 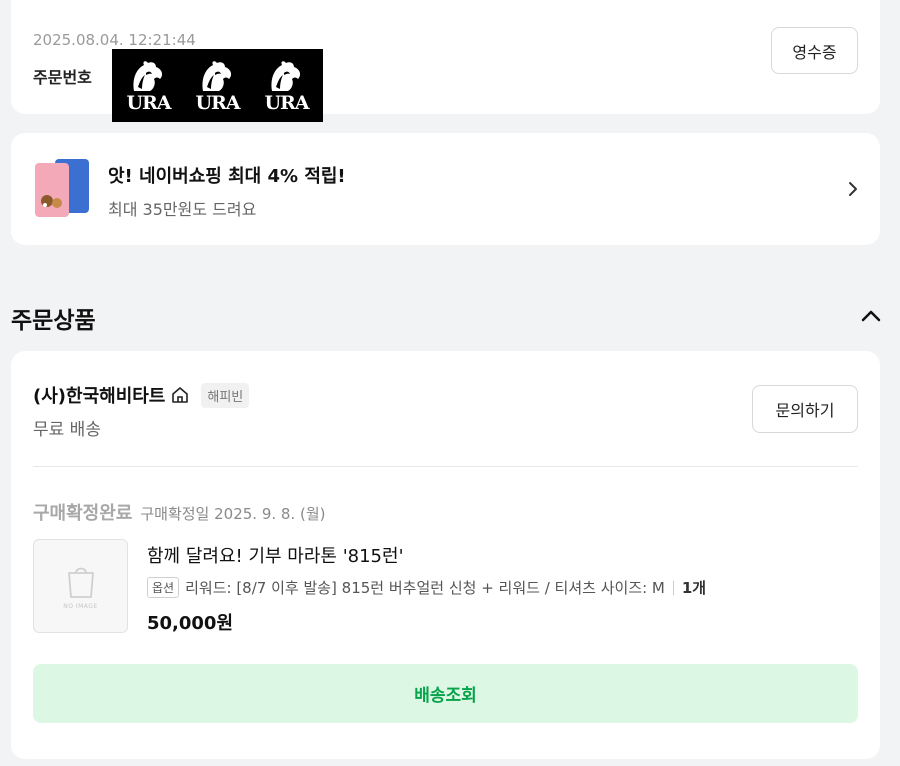 I want to click on track-delivery-button: 배송조회, so click(x=445, y=693).